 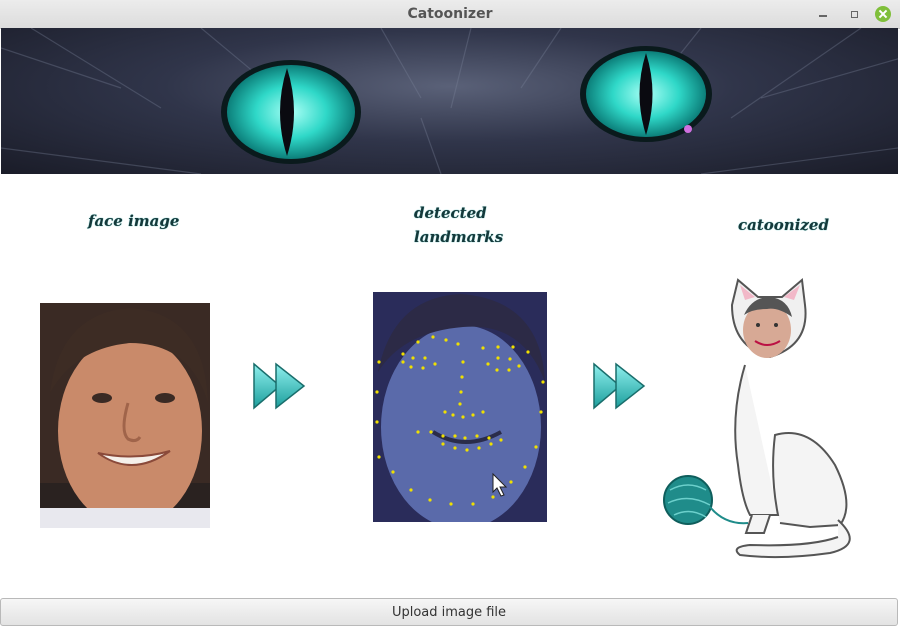 I want to click on title-bar: Catoonizer, so click(x=450, y=14).